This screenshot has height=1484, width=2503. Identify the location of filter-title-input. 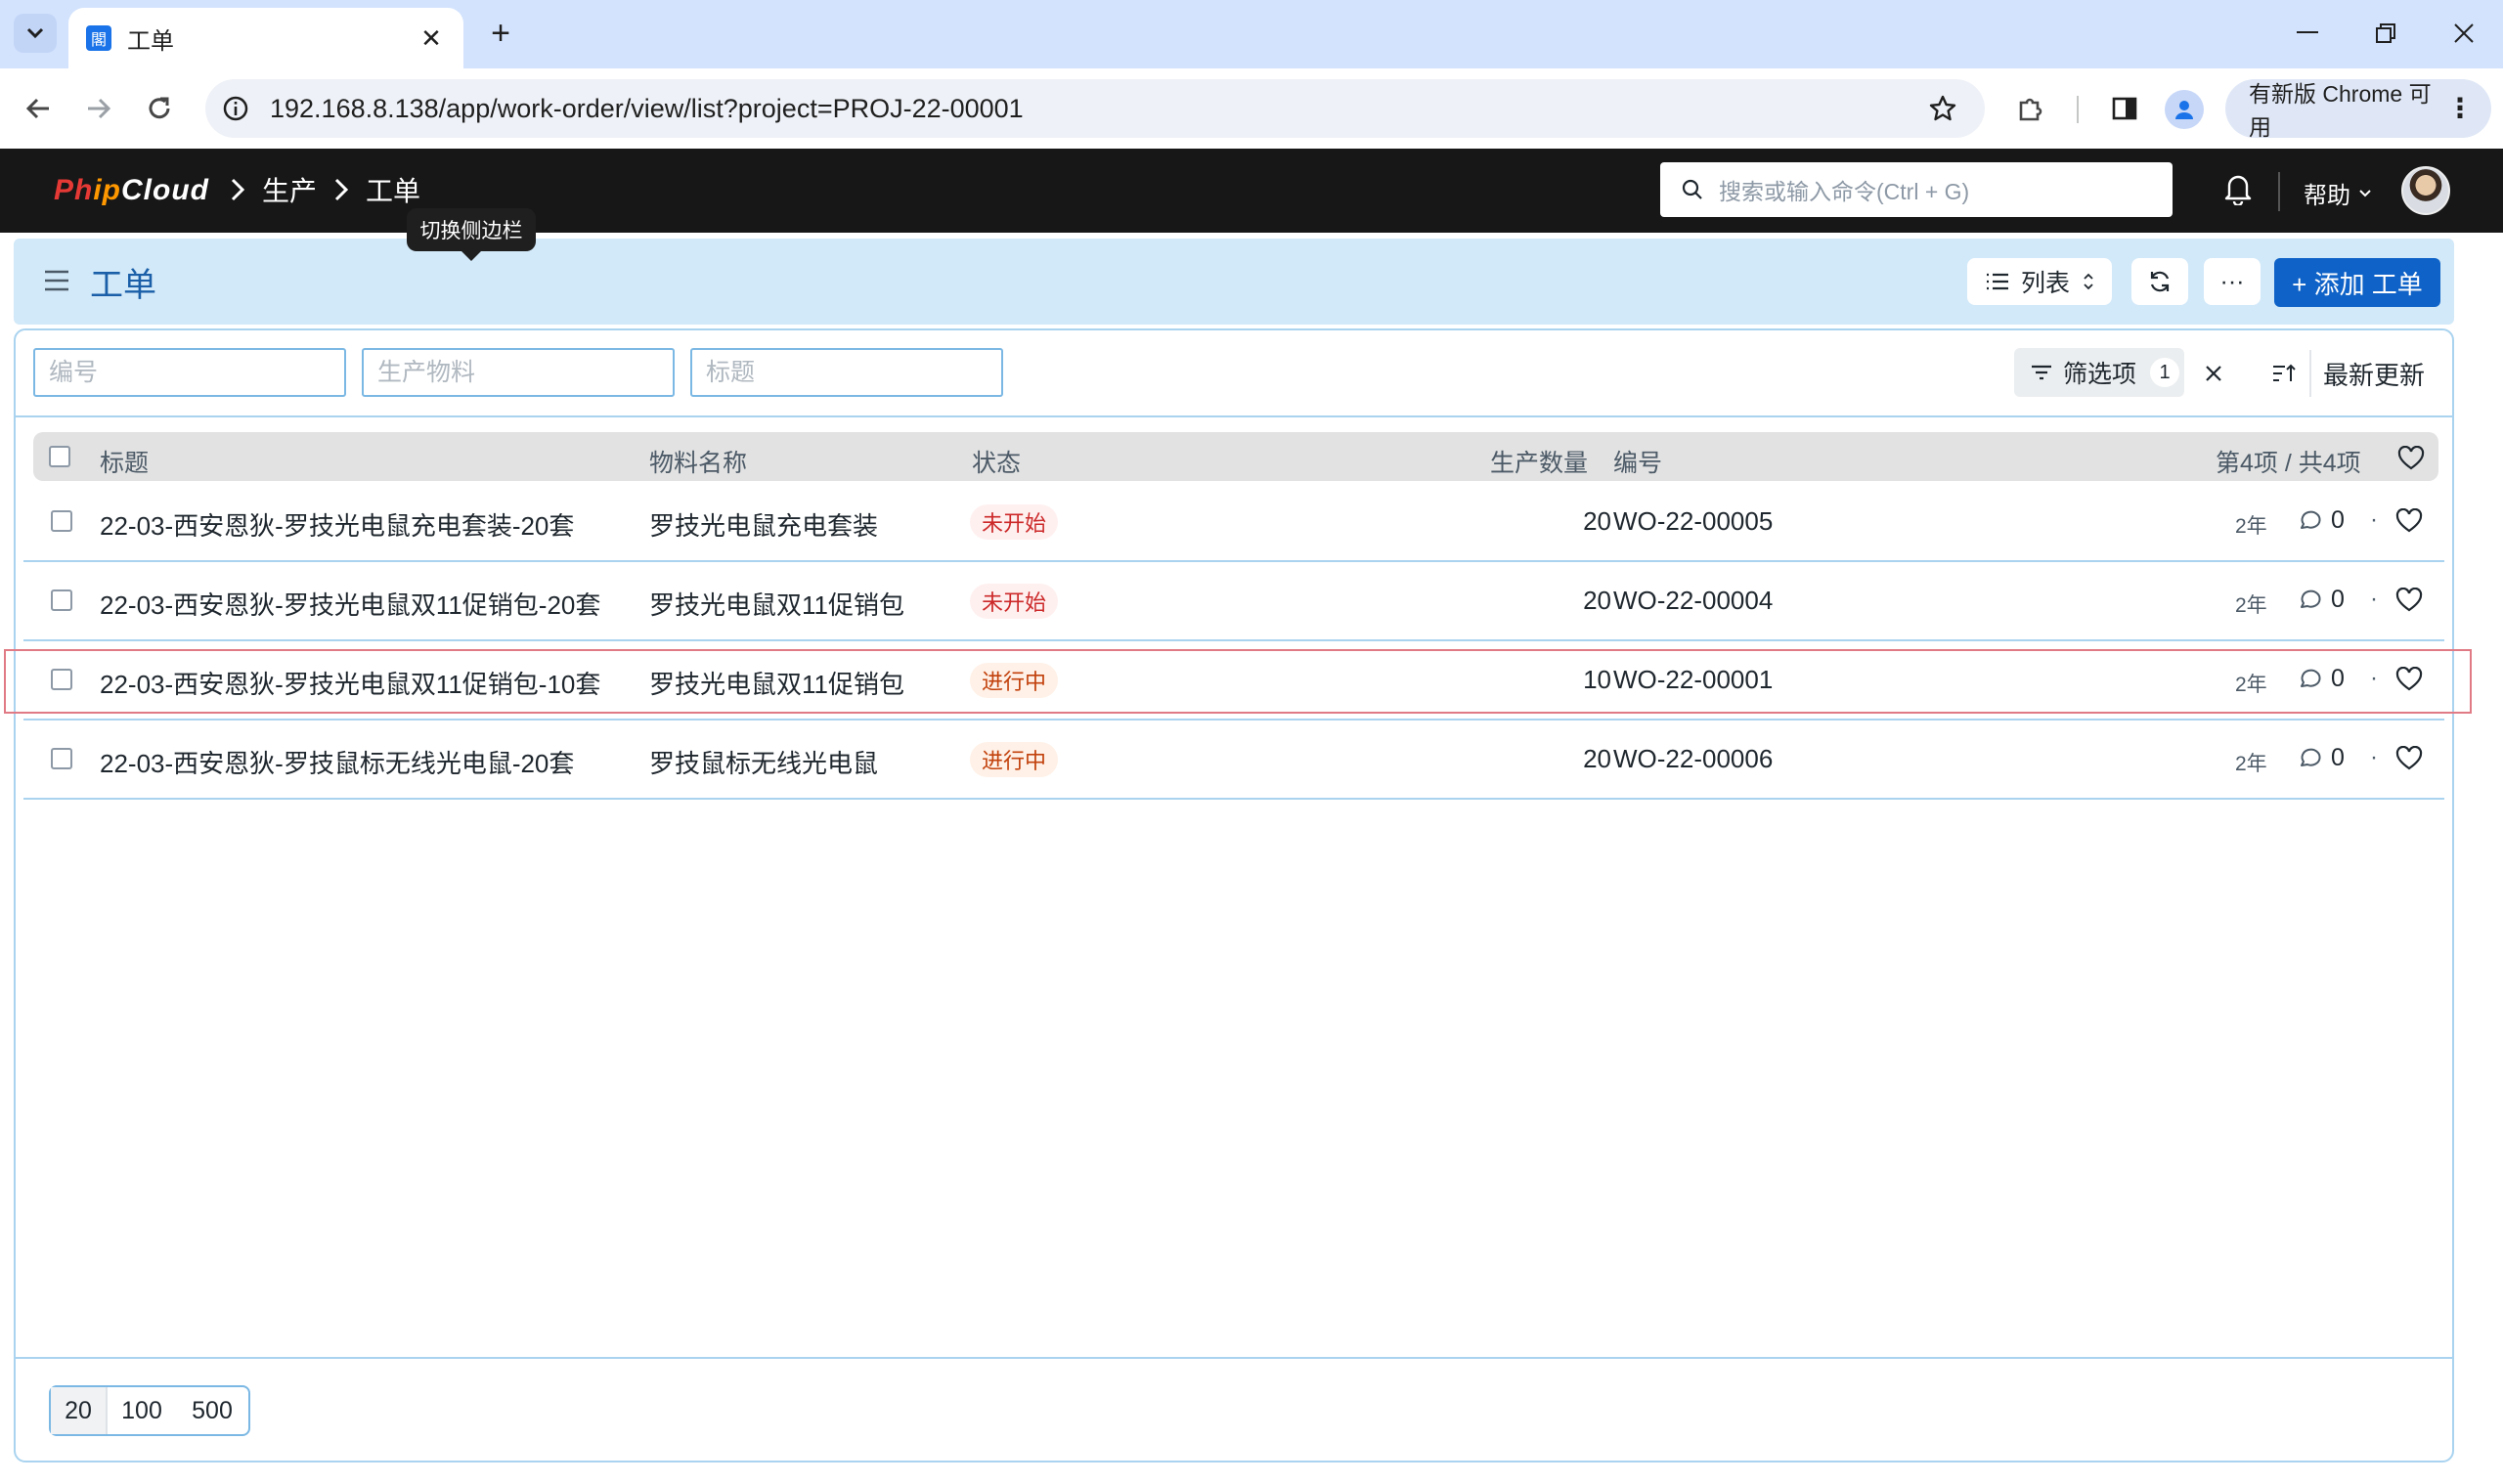
(846, 372).